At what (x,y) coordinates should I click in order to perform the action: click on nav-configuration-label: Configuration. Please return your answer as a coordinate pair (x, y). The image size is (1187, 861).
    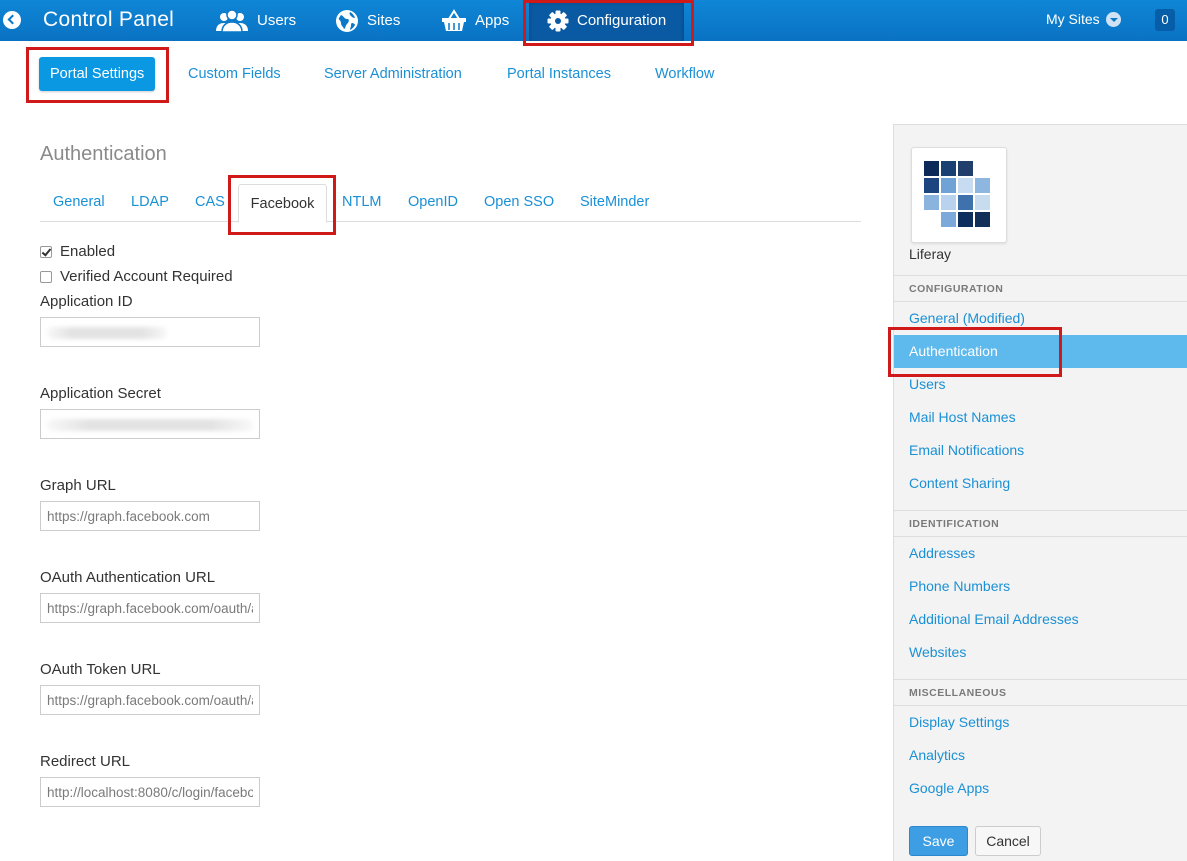
    Looking at the image, I should click on (622, 20).